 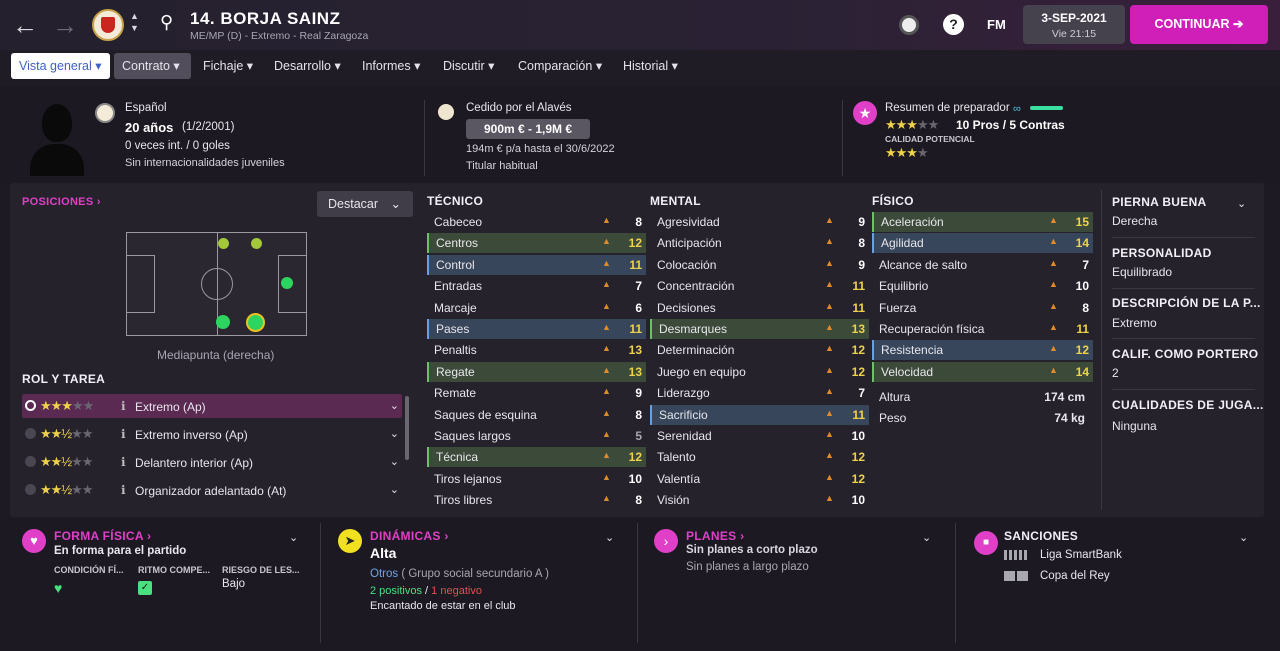 What do you see at coordinates (759, 479) in the screenshot?
I see `attribute-row: Valentía ▲ 12` at bounding box center [759, 479].